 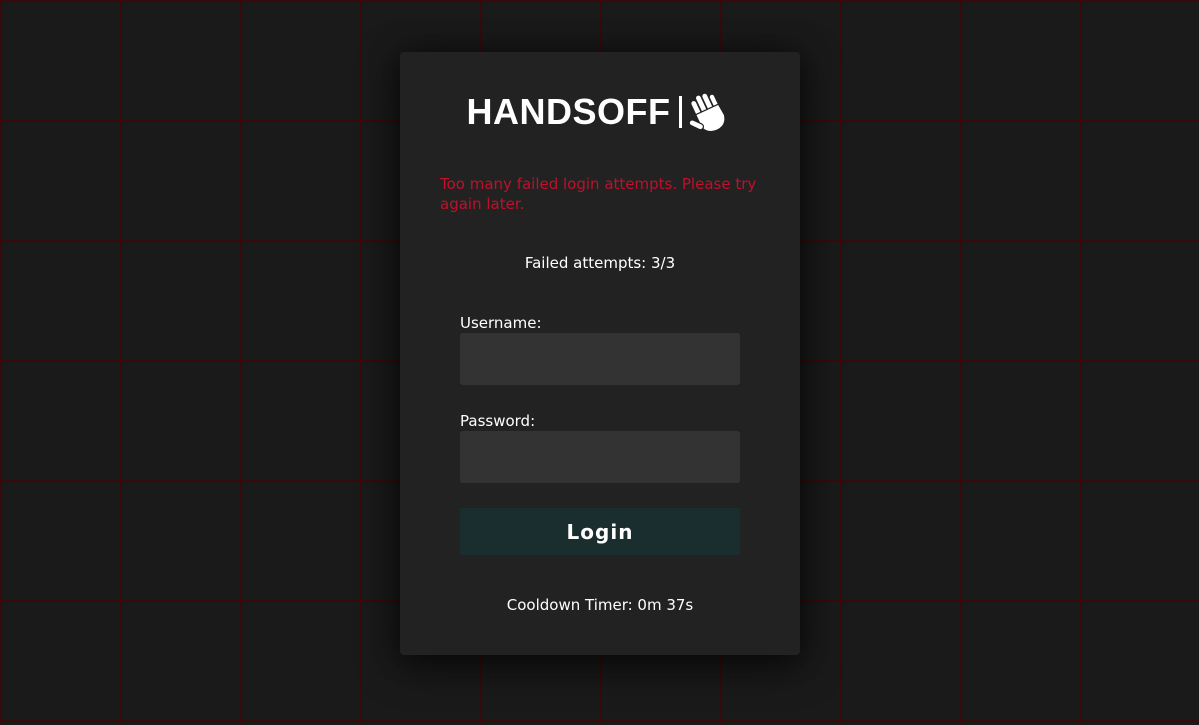 What do you see at coordinates (600, 531) in the screenshot?
I see `login-button: Login` at bounding box center [600, 531].